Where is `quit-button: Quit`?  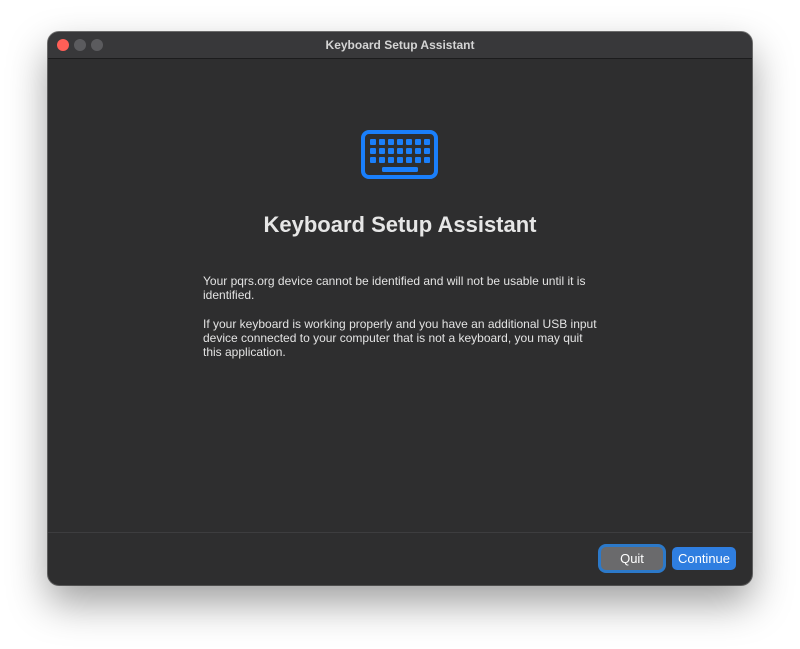
quit-button: Quit is located at coordinates (632, 558).